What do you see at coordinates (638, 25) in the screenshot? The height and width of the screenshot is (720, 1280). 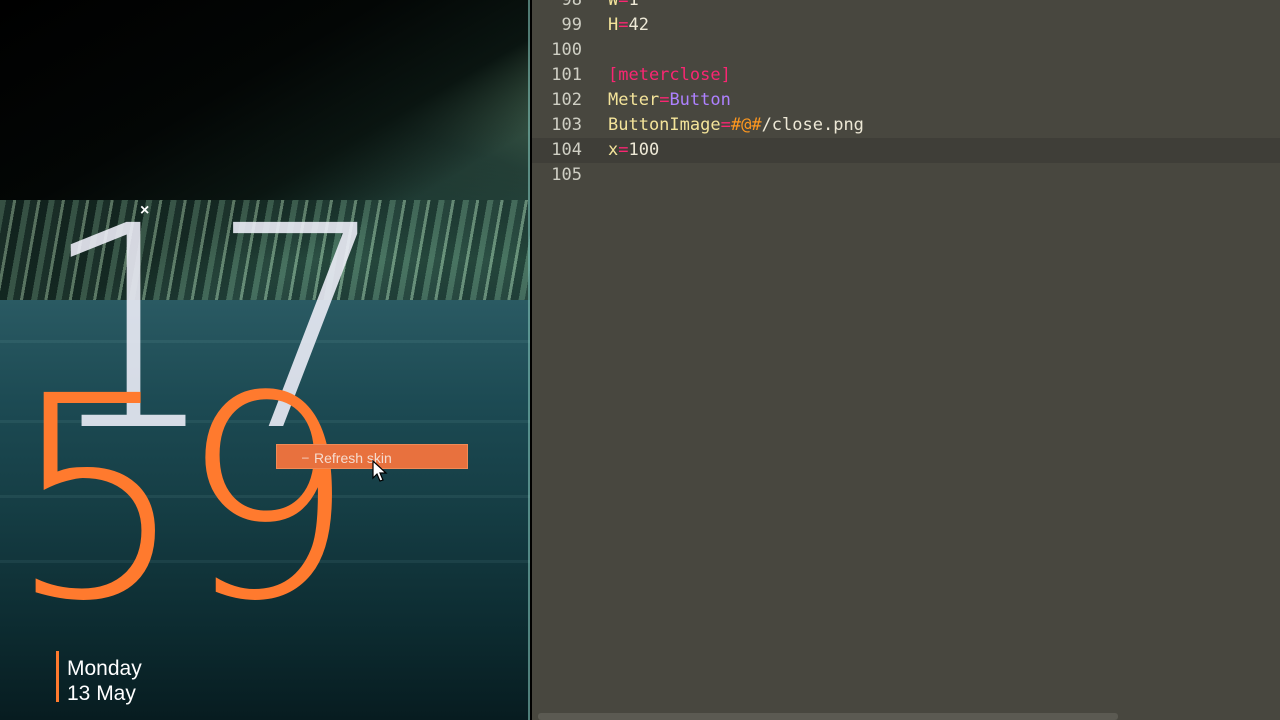 I see `code-token: 42` at bounding box center [638, 25].